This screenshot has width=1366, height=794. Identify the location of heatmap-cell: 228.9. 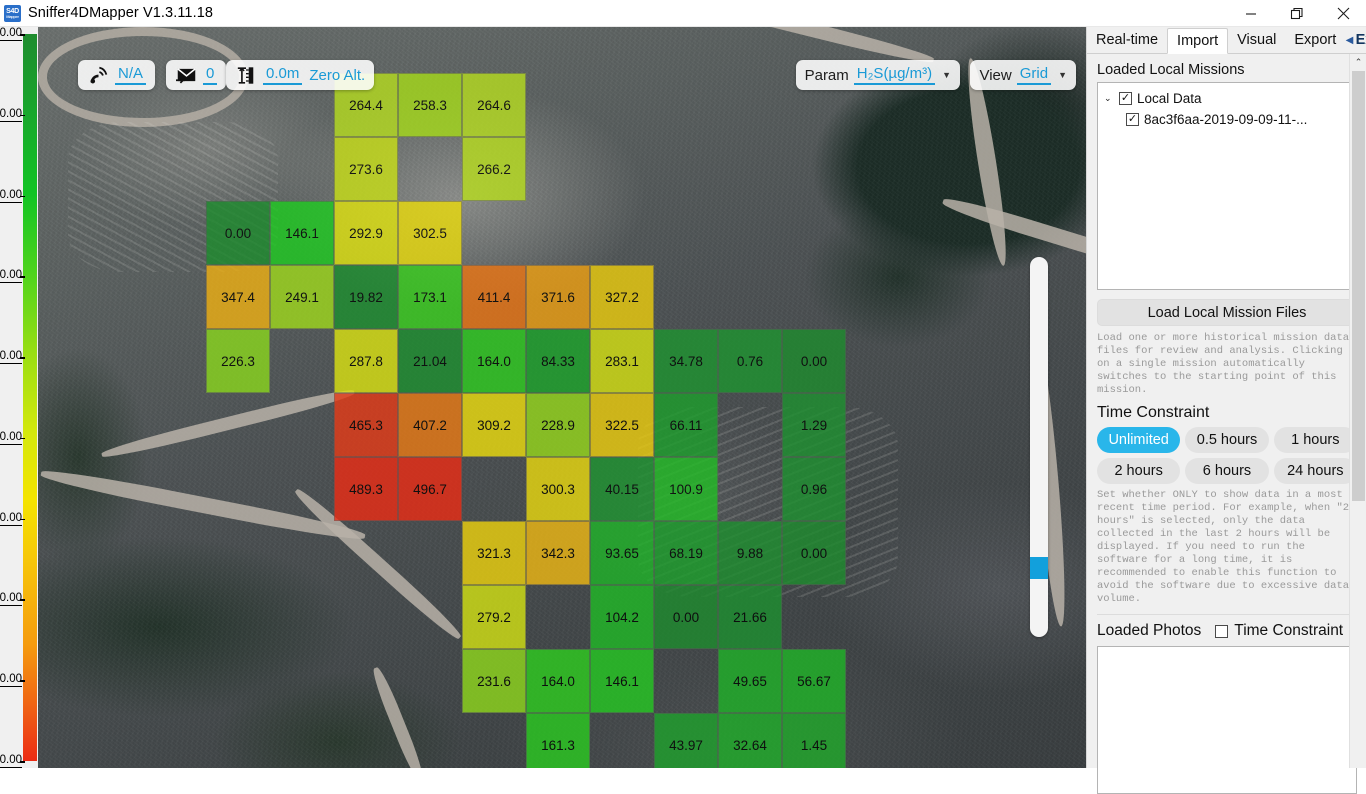
(558, 425).